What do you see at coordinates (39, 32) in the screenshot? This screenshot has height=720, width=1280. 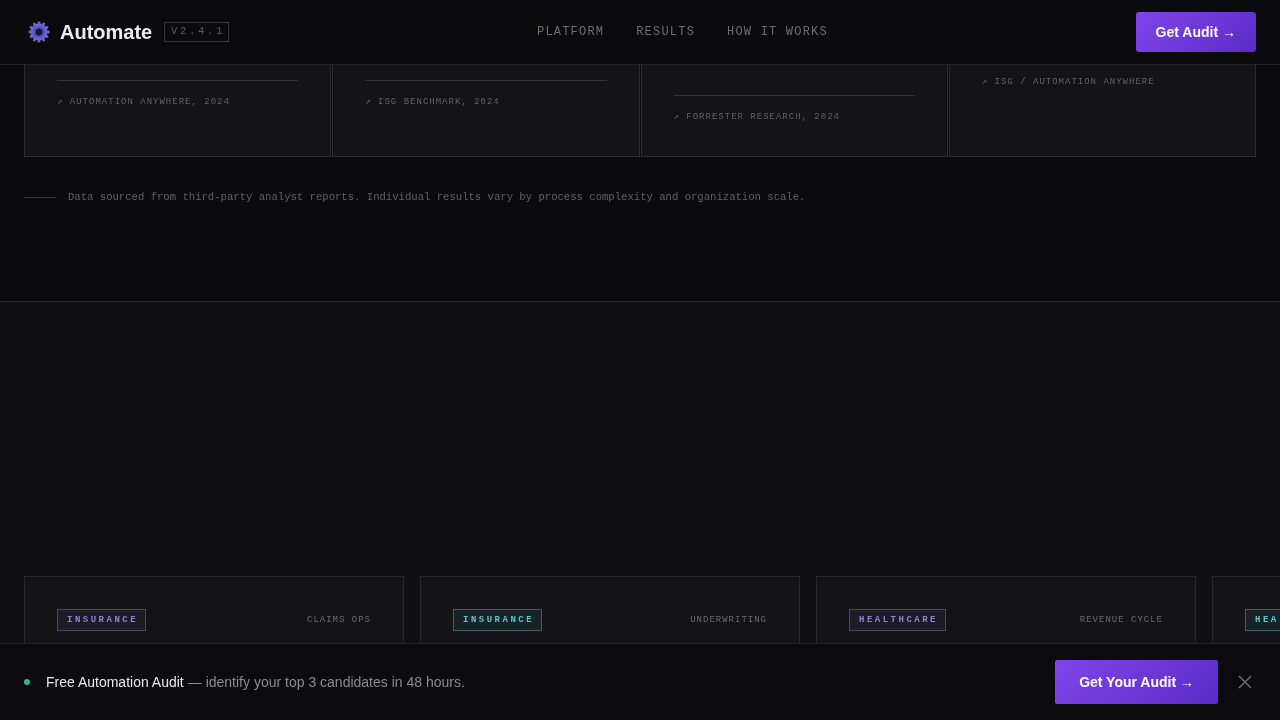 I see `gear-icon` at bounding box center [39, 32].